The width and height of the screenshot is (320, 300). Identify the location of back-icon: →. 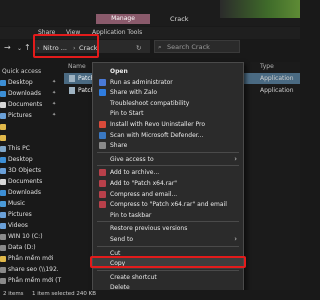
(7, 47).